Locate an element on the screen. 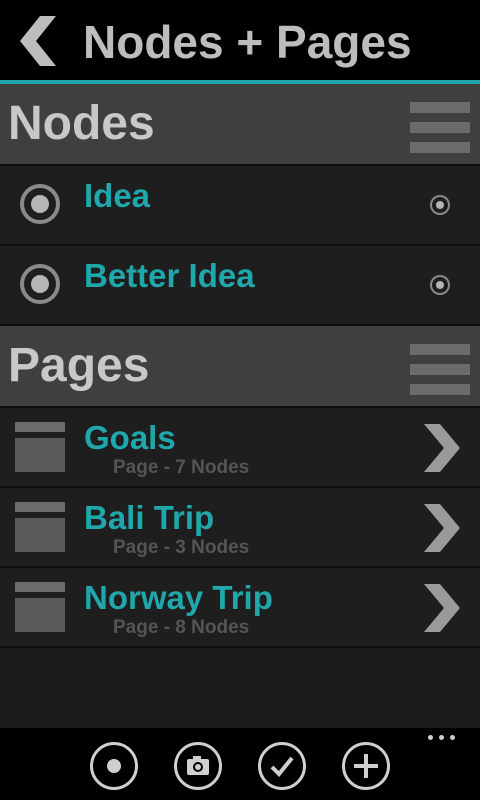 The image size is (480, 800). node-row: Better Idea is located at coordinates (240, 286).